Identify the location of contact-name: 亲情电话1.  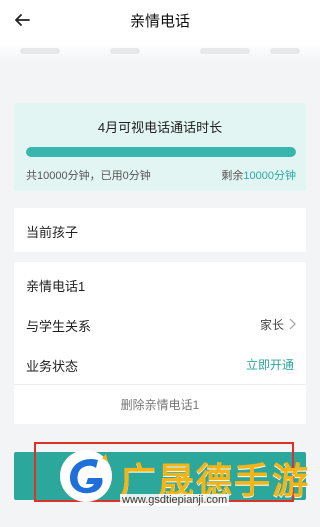
(56, 286).